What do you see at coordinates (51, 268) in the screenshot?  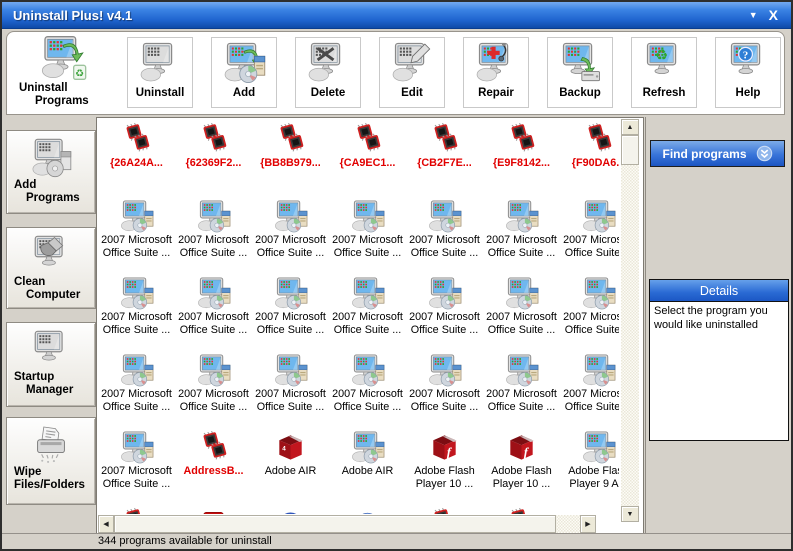 I see `sidebar-button-clean: Clean Computer` at bounding box center [51, 268].